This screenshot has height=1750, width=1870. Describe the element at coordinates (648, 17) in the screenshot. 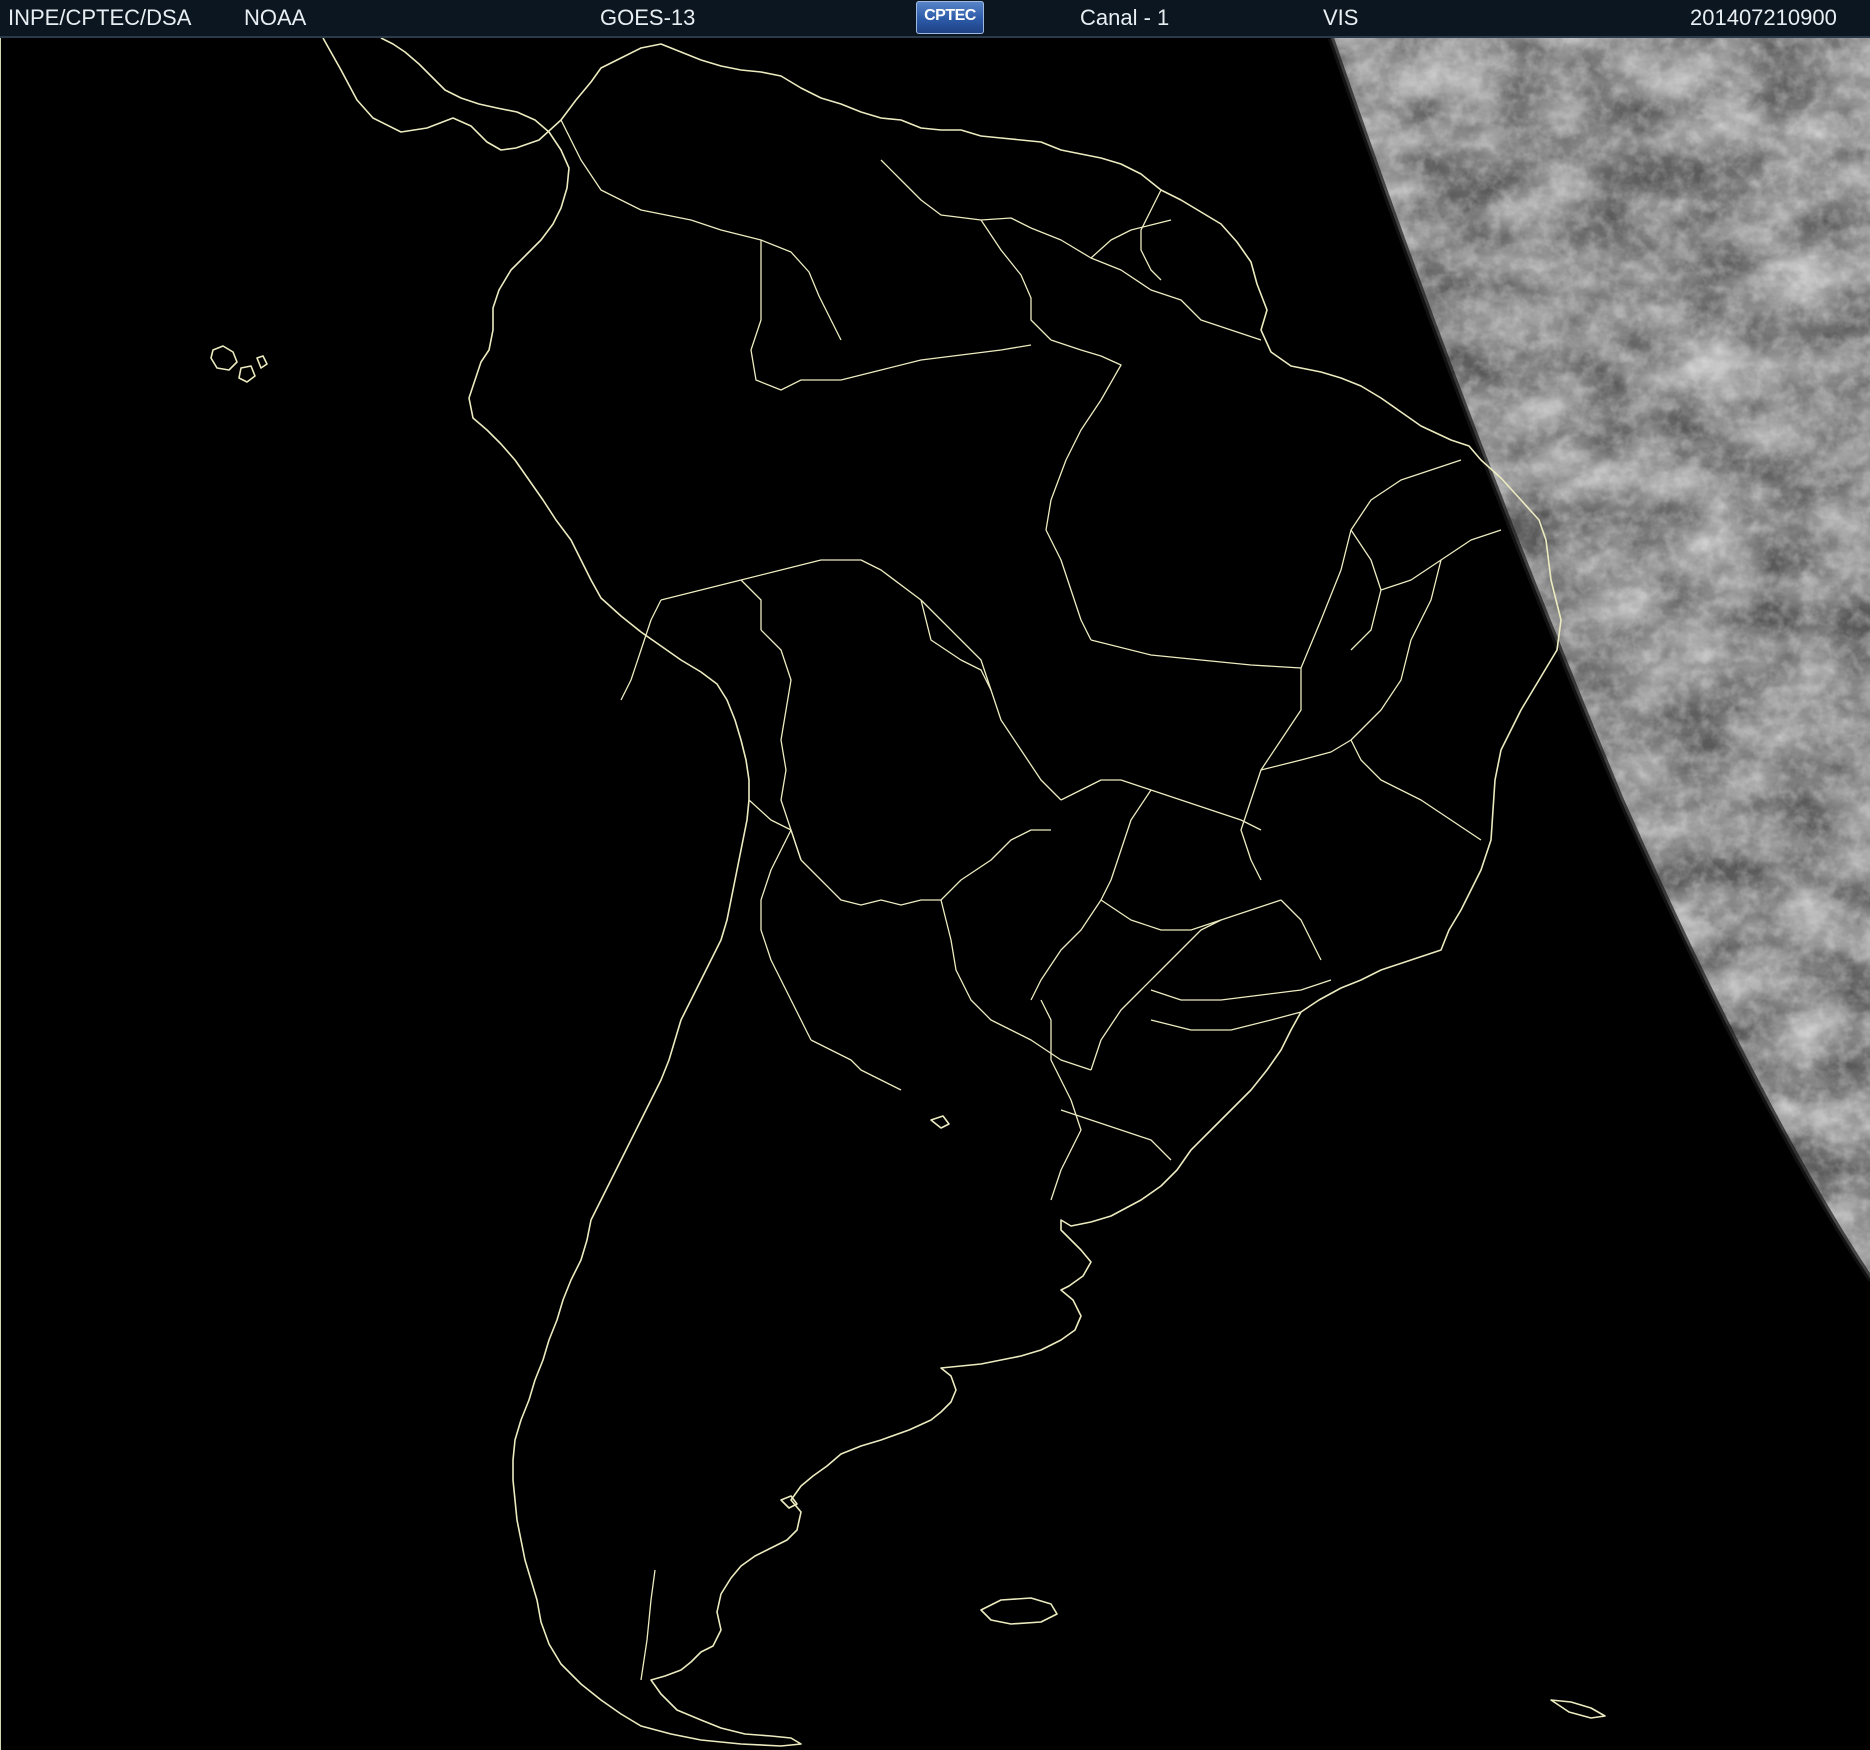

I see `satellite-label: GOES-13` at that location.